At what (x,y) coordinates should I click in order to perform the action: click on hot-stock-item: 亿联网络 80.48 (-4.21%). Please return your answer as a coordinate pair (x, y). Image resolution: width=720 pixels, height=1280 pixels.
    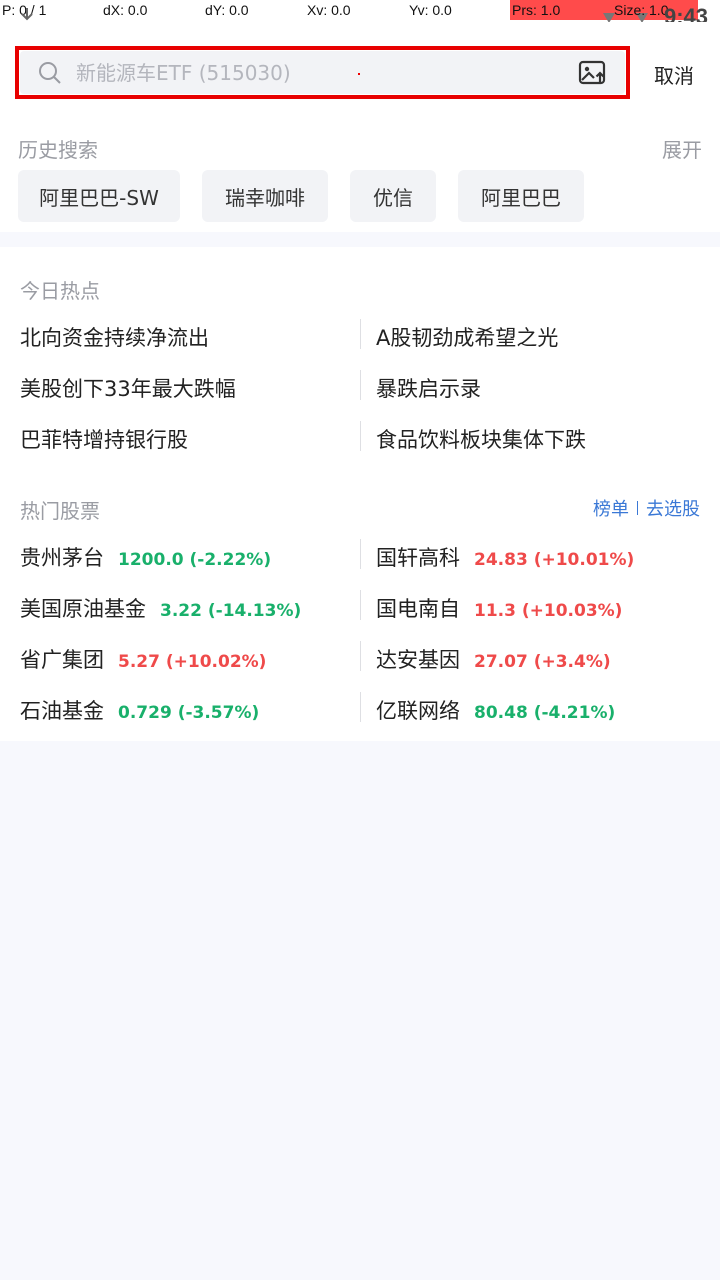
    Looking at the image, I should click on (495, 710).